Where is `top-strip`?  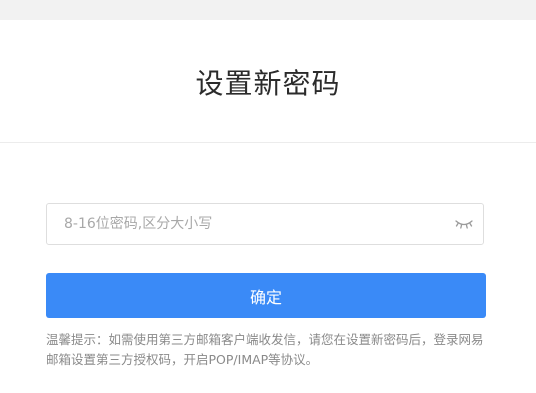 top-strip is located at coordinates (268, 10).